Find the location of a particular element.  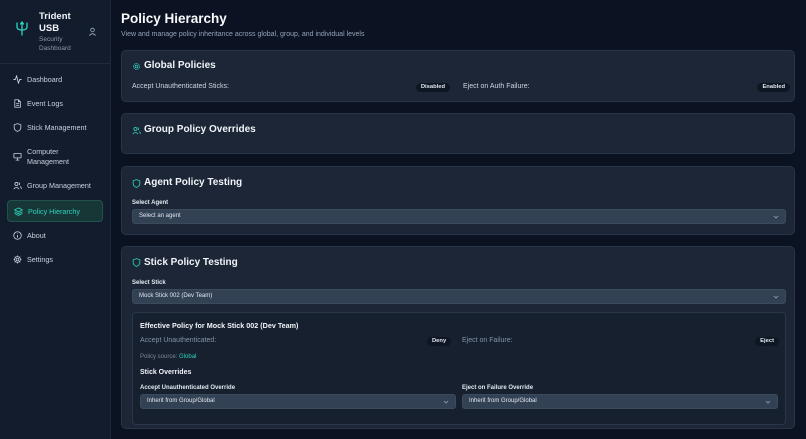

policy-source-label: Policy source: is located at coordinates (159, 357).